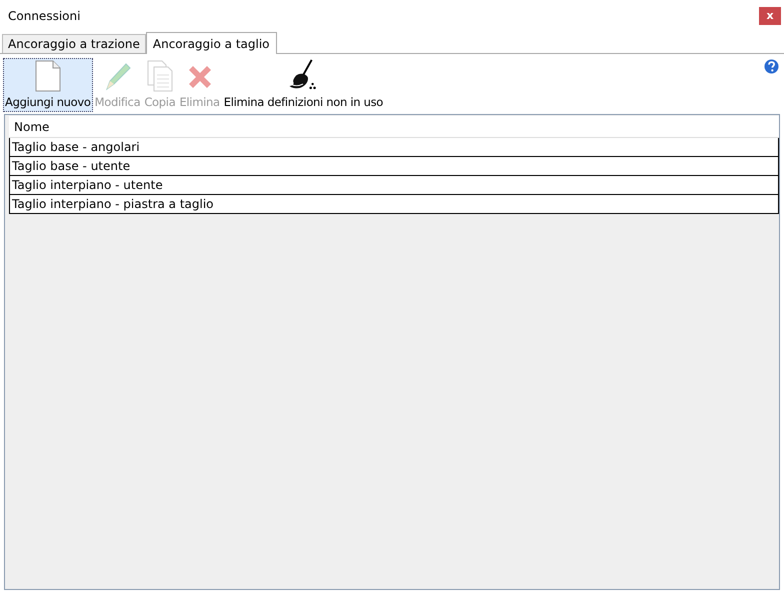 The height and width of the screenshot is (592, 784). What do you see at coordinates (770, 16) in the screenshot?
I see `close-button: x` at bounding box center [770, 16].